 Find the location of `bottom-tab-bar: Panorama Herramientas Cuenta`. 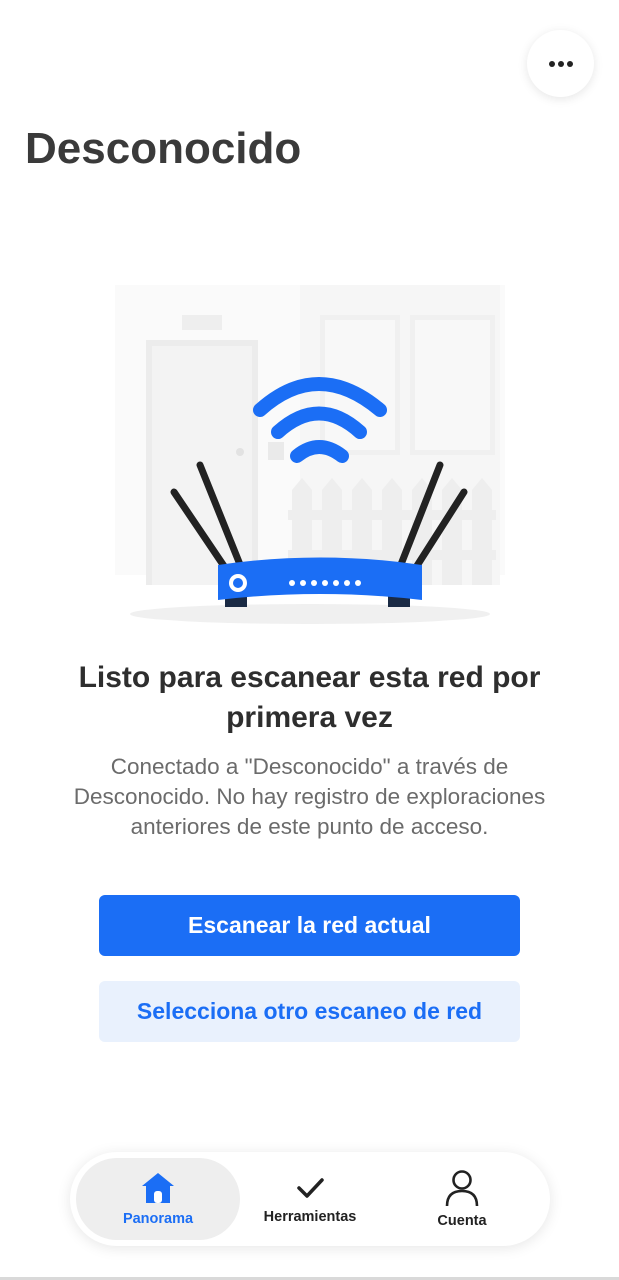

bottom-tab-bar: Panorama Herramientas Cuenta is located at coordinates (310, 1199).